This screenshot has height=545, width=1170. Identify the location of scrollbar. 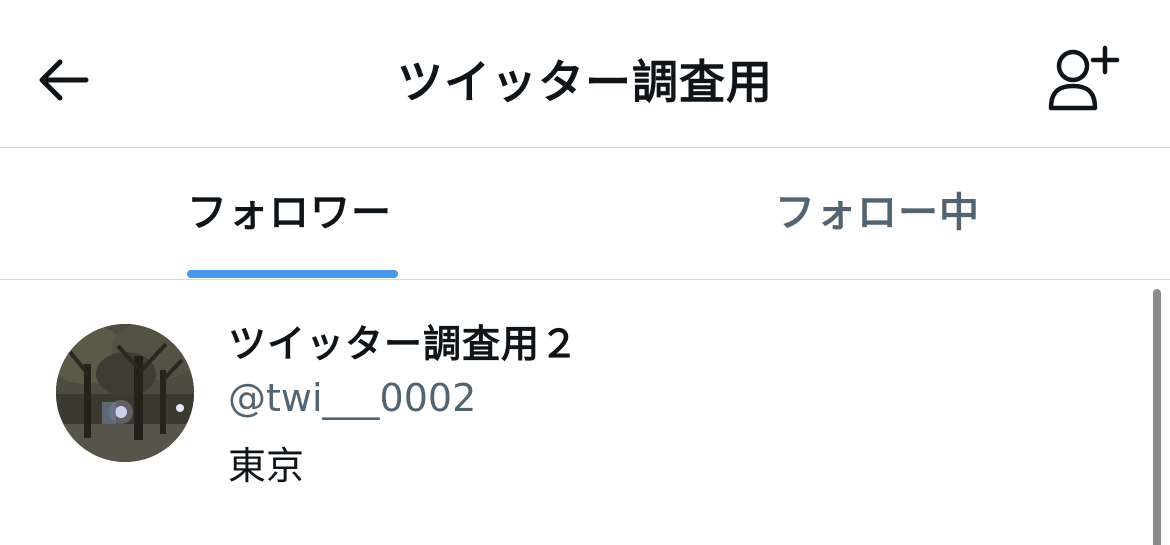
(1157, 417).